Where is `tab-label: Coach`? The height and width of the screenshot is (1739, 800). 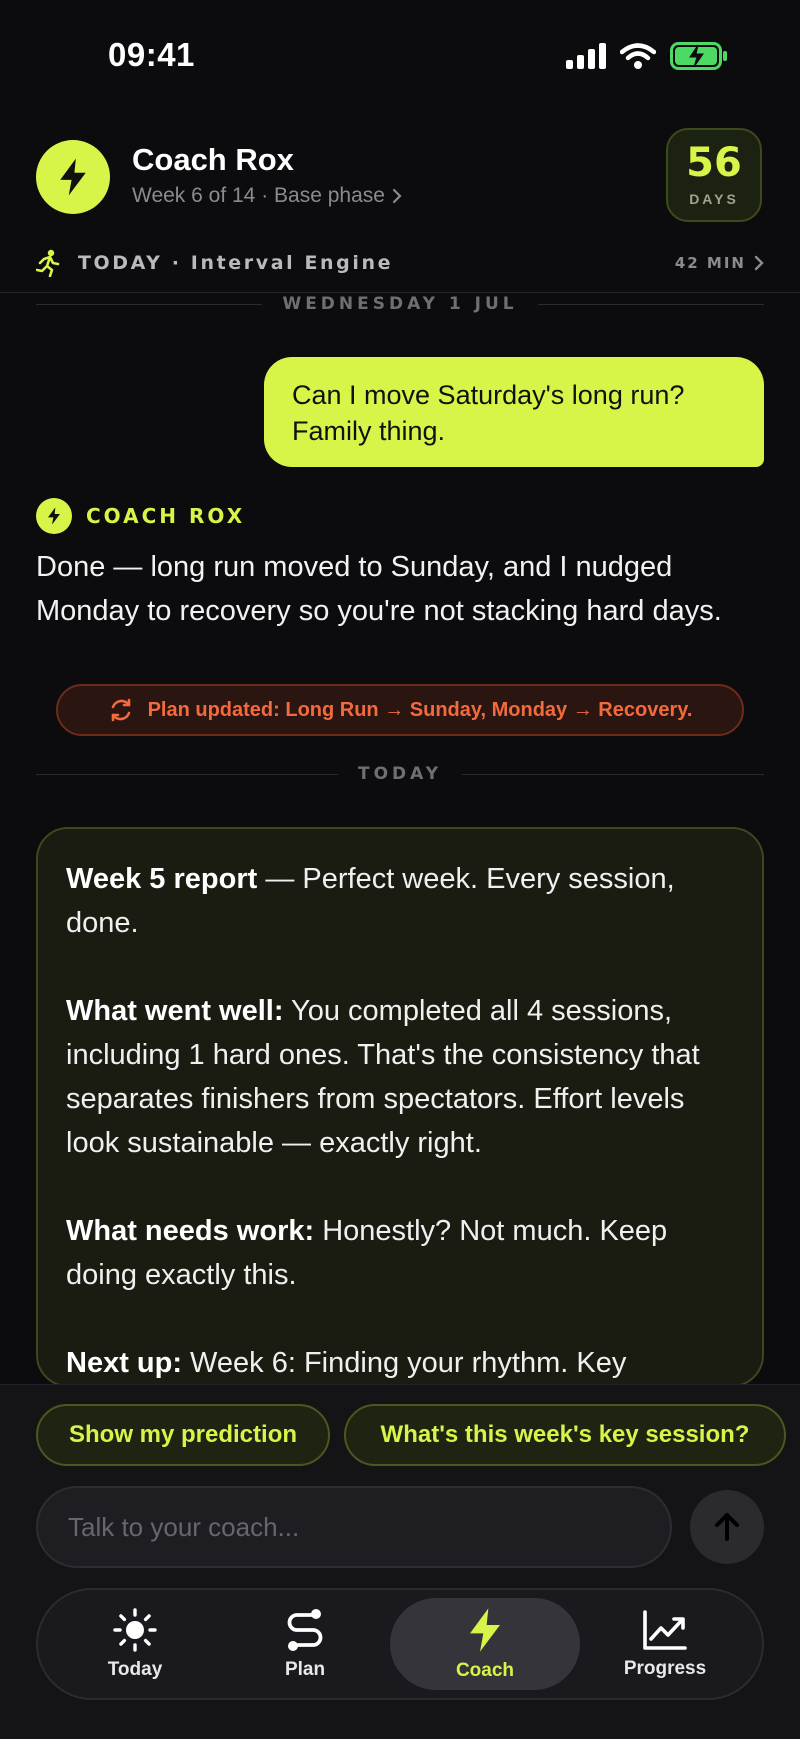
tab-label: Coach is located at coordinates (485, 1670).